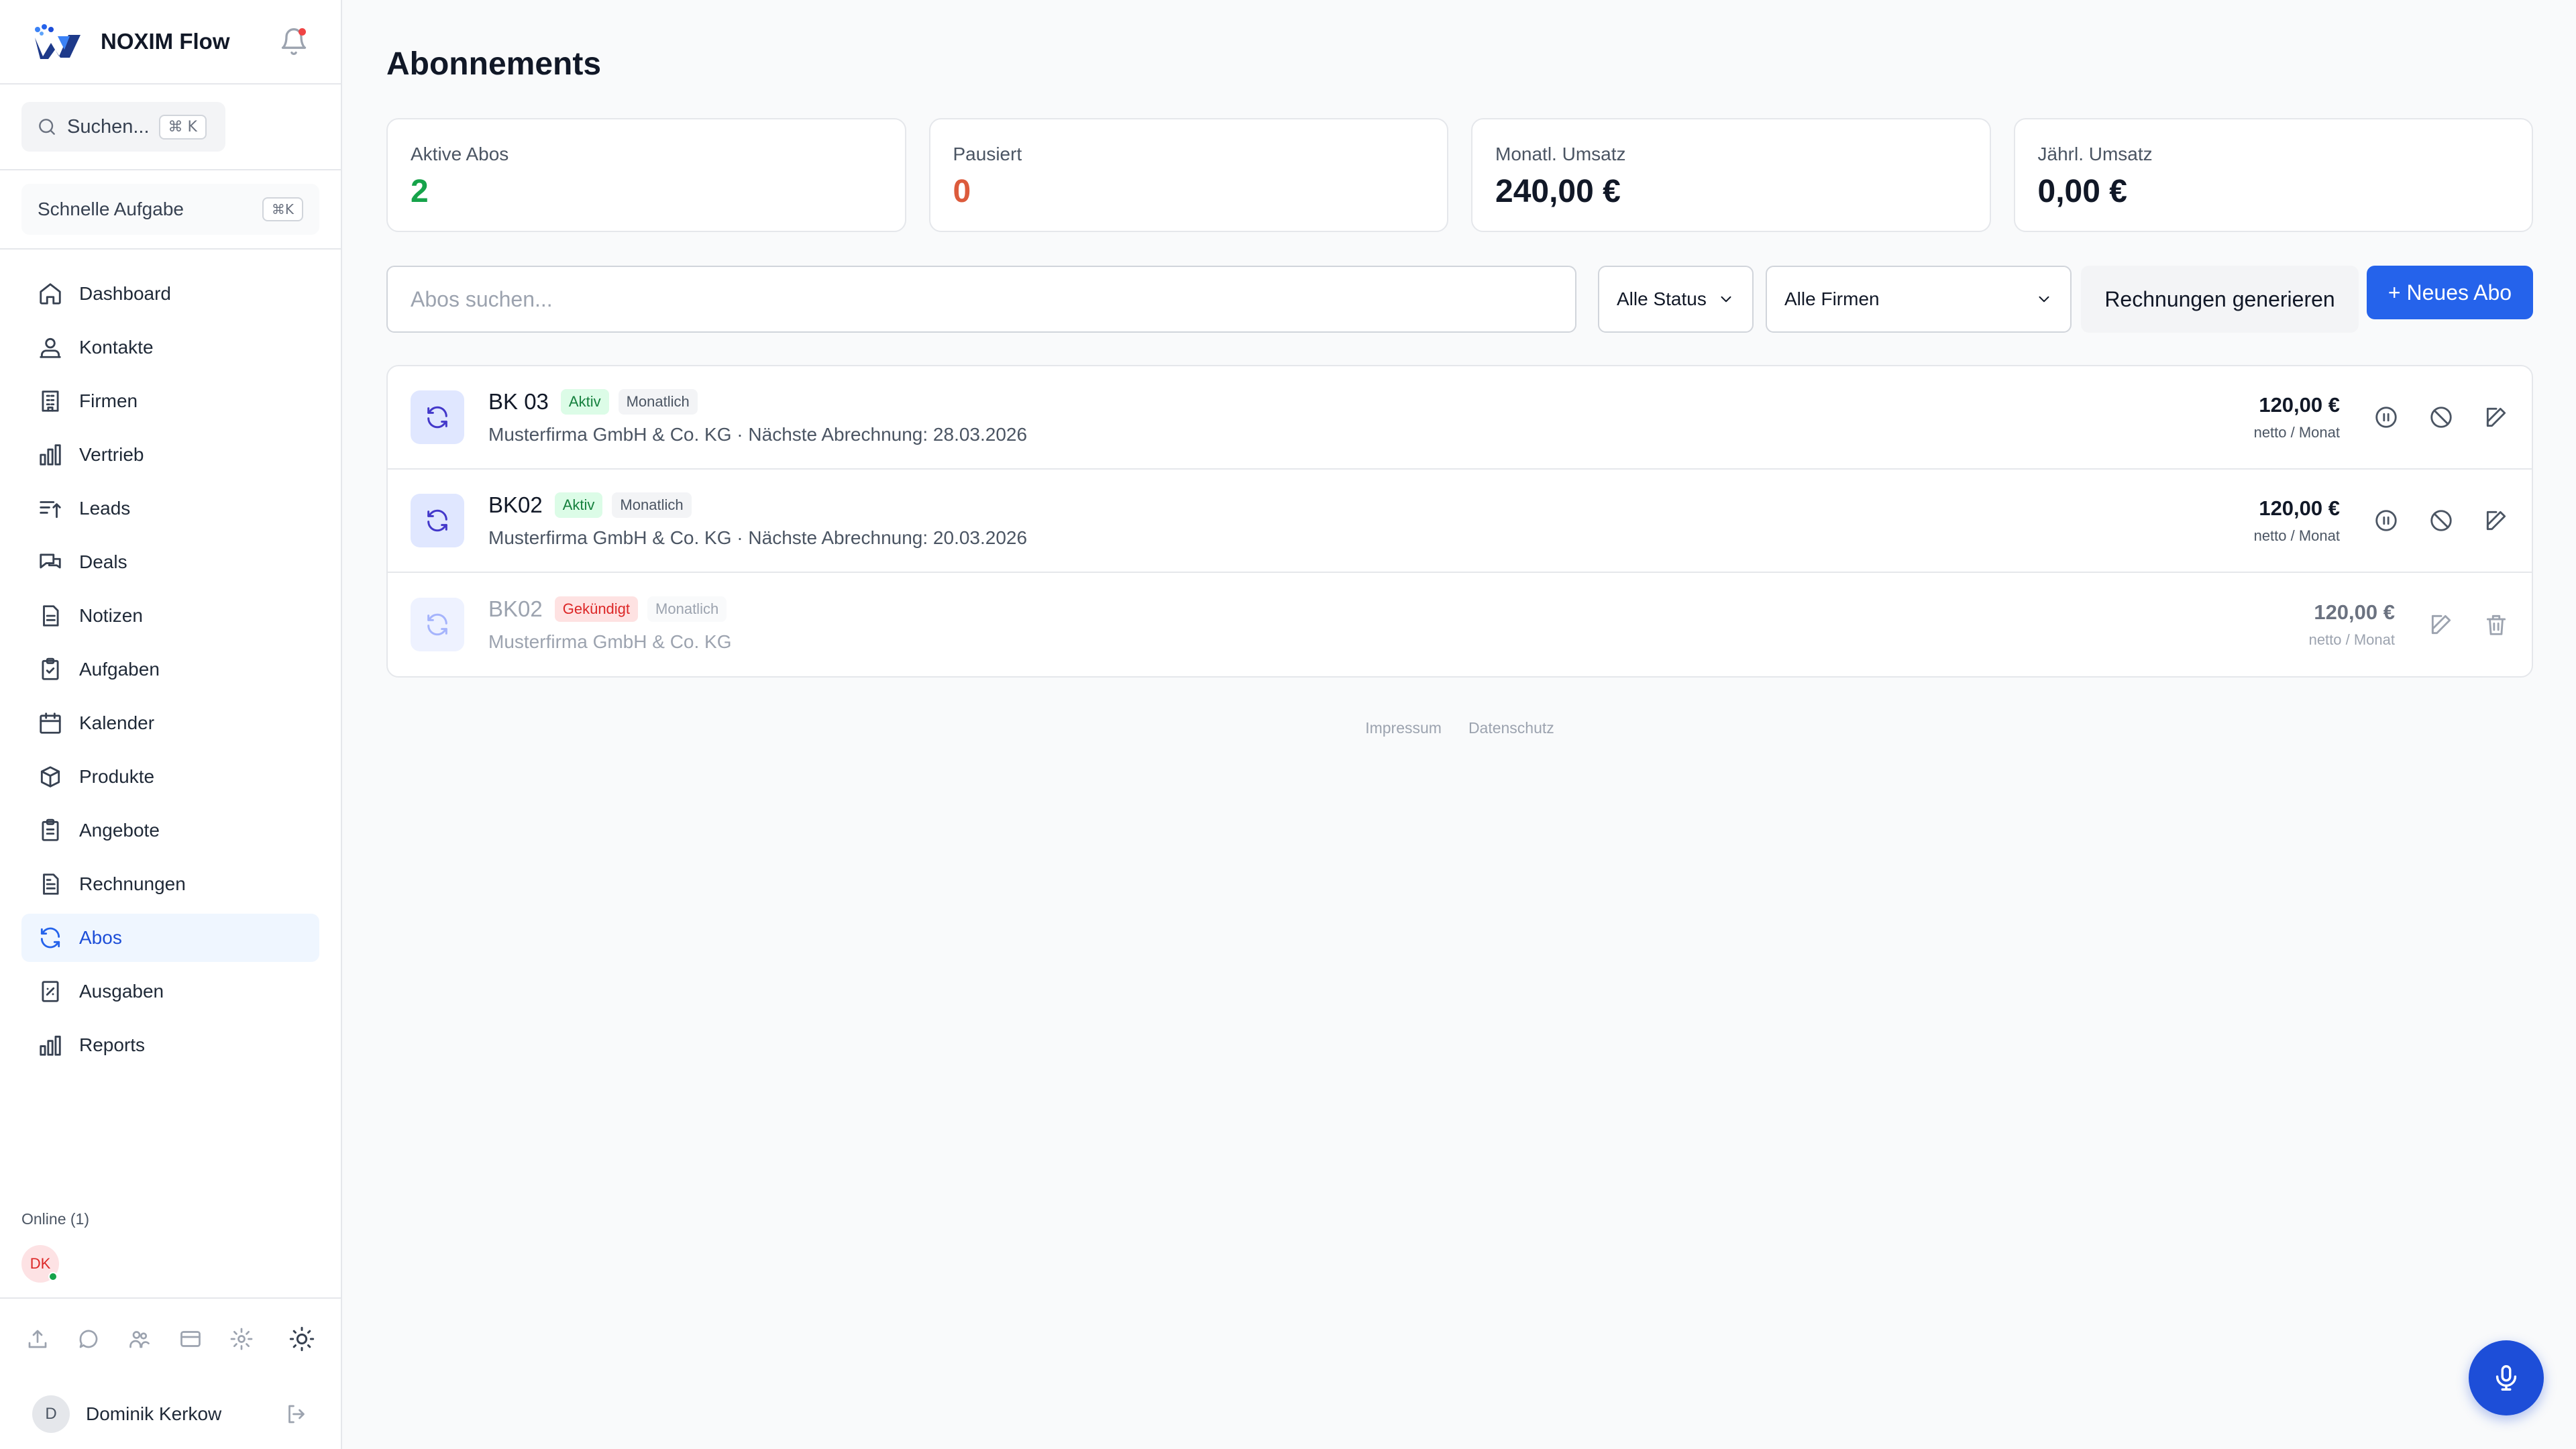 The height and width of the screenshot is (1449, 2576). I want to click on sidebar-item-label: Angebote, so click(119, 830).